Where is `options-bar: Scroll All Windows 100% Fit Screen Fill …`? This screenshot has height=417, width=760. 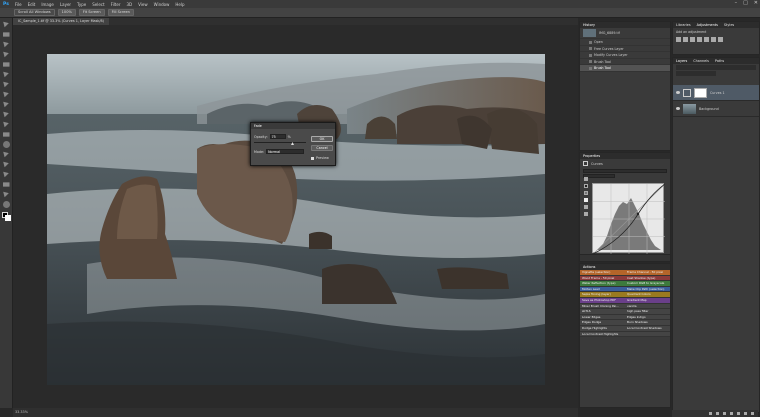 options-bar: Scroll All Windows 100% Fit Screen Fill … is located at coordinates (380, 13).